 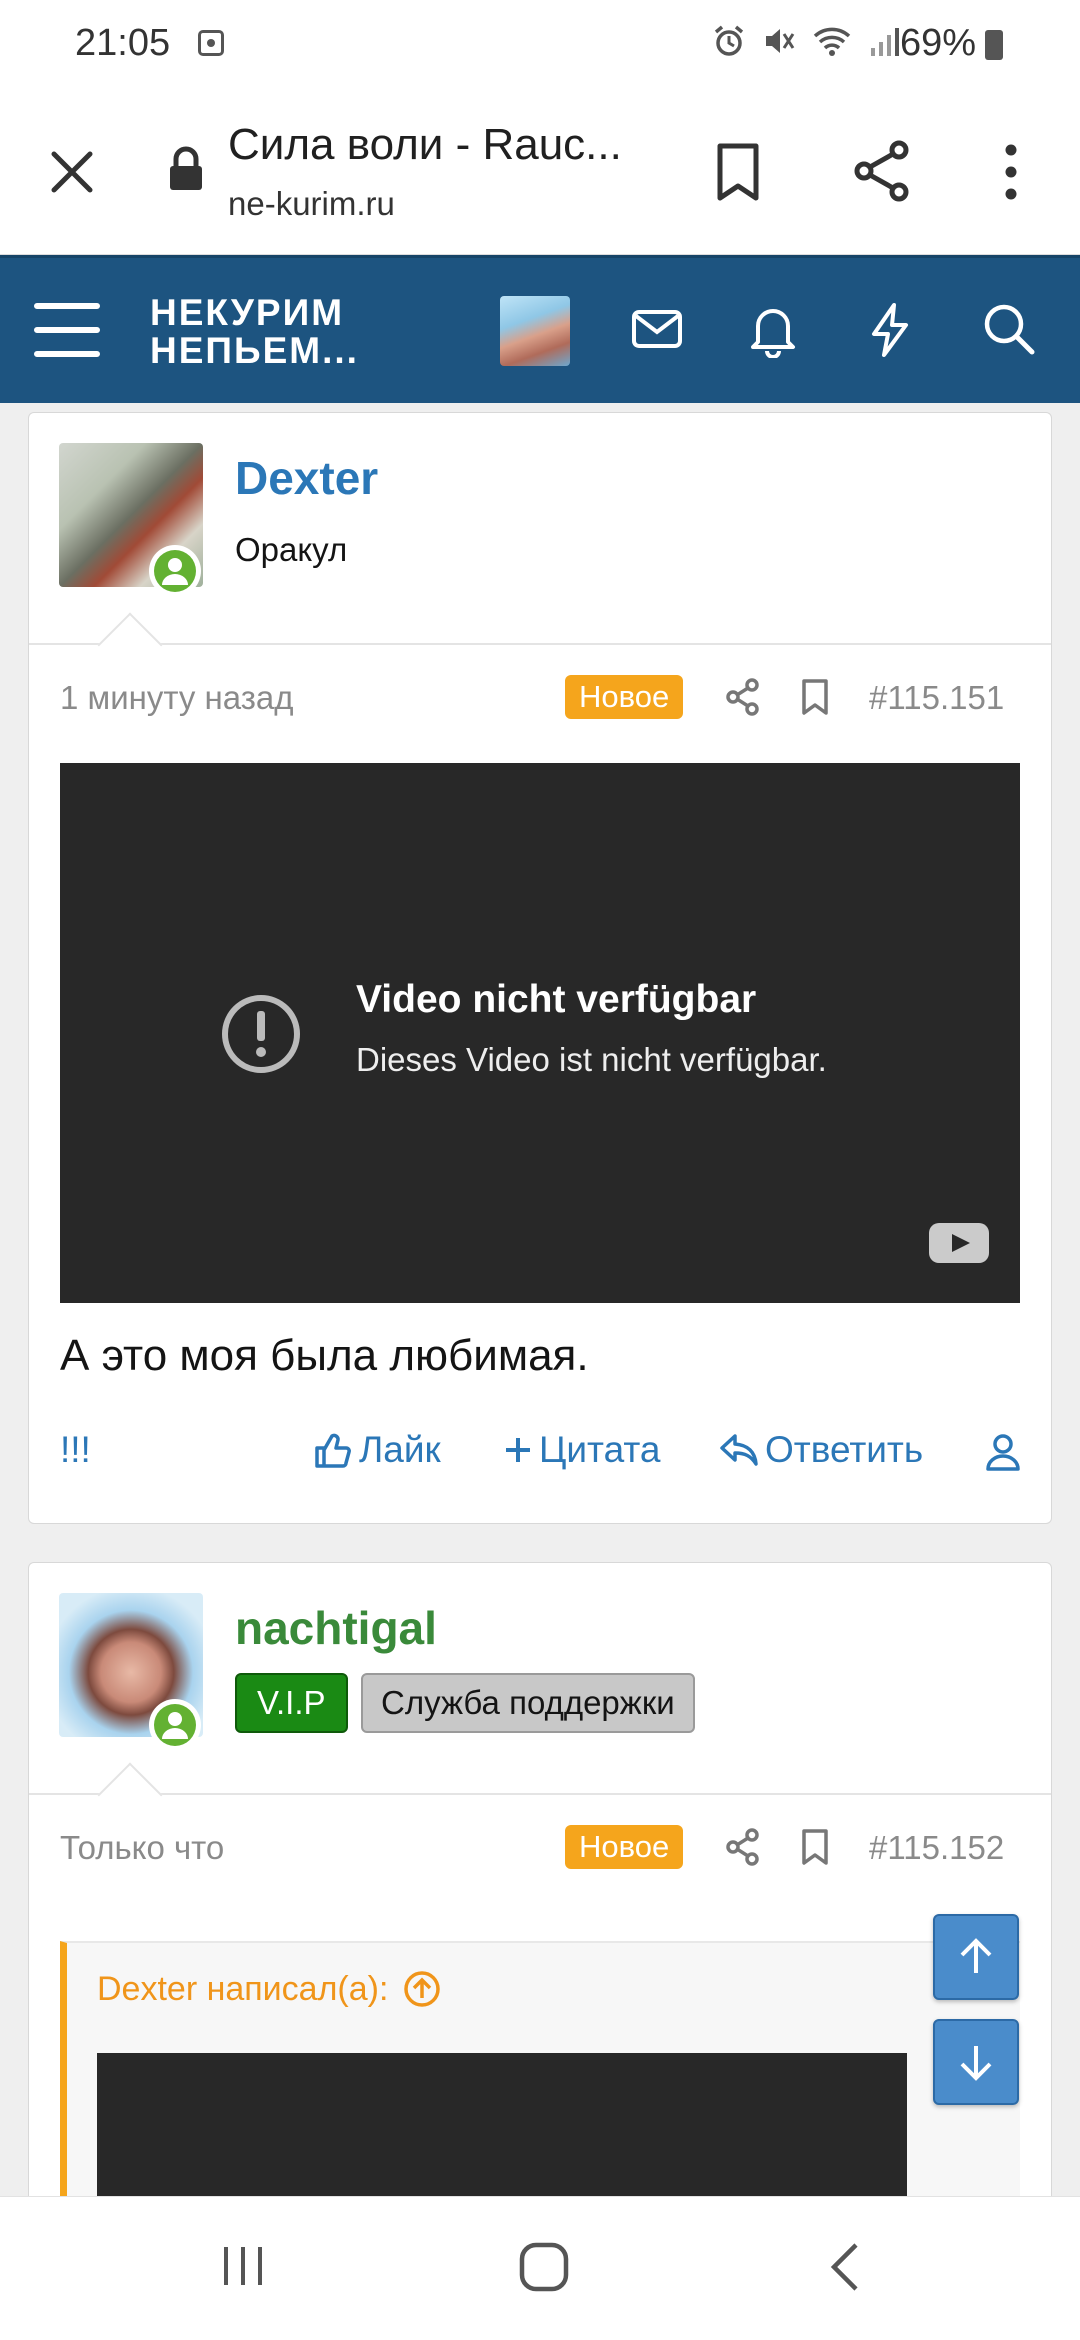 I want to click on reply-icon, so click(x=739, y=1450).